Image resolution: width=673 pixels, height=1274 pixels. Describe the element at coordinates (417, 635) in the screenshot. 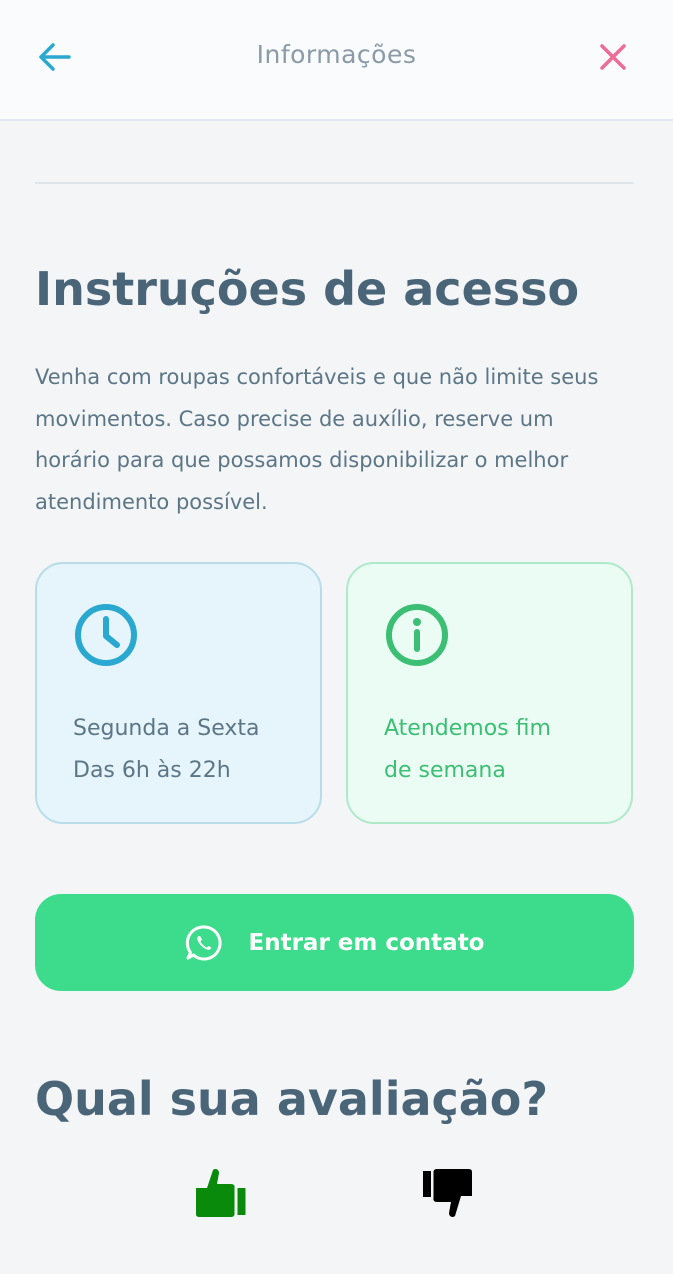

I see `info-icon` at that location.